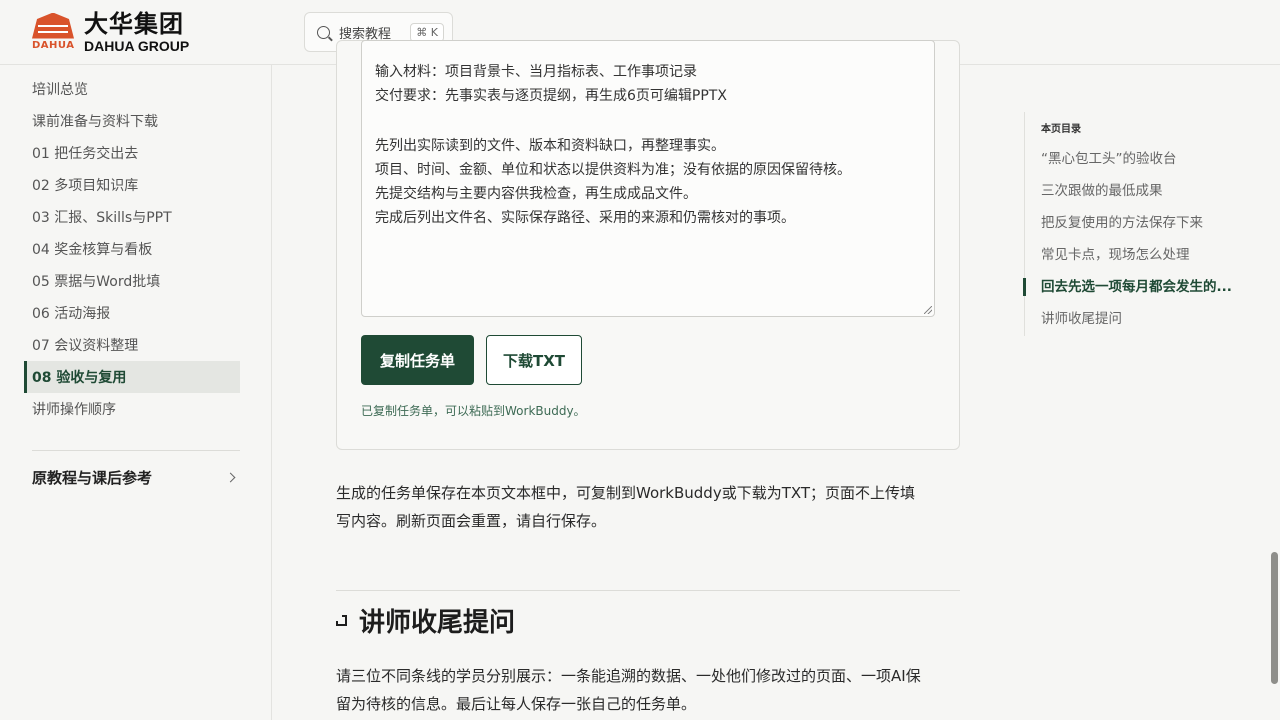 The width and height of the screenshot is (1280, 720). What do you see at coordinates (550, 146) in the screenshot?
I see `task-line: 先列出实际读到的文件、版本和资料缺口，再整理事实。` at bounding box center [550, 146].